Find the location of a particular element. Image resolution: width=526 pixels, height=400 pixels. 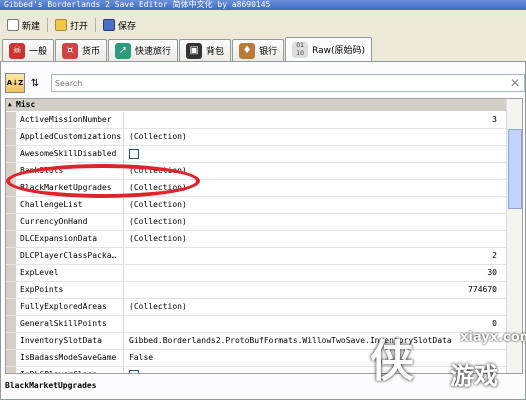

travel-icon: ➚ is located at coordinates (123, 50).